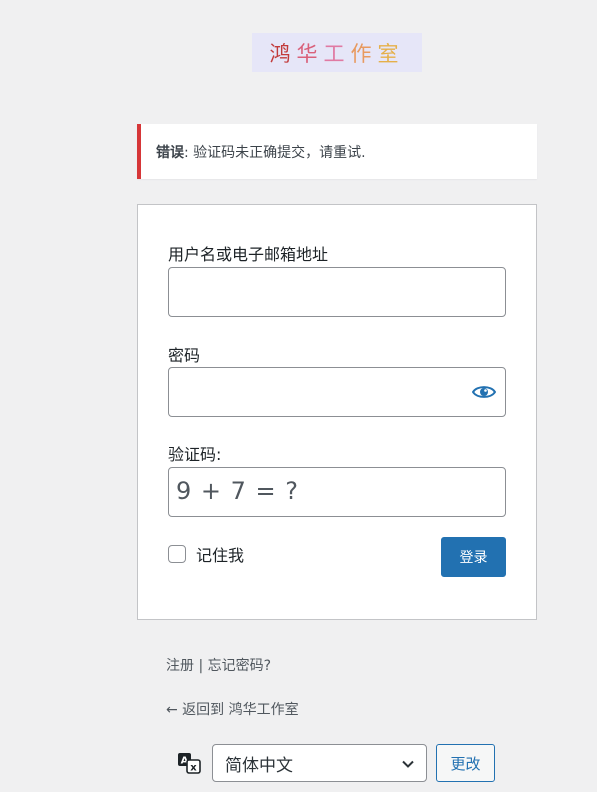 The height and width of the screenshot is (792, 597). I want to click on logo-char: 作, so click(364, 53).